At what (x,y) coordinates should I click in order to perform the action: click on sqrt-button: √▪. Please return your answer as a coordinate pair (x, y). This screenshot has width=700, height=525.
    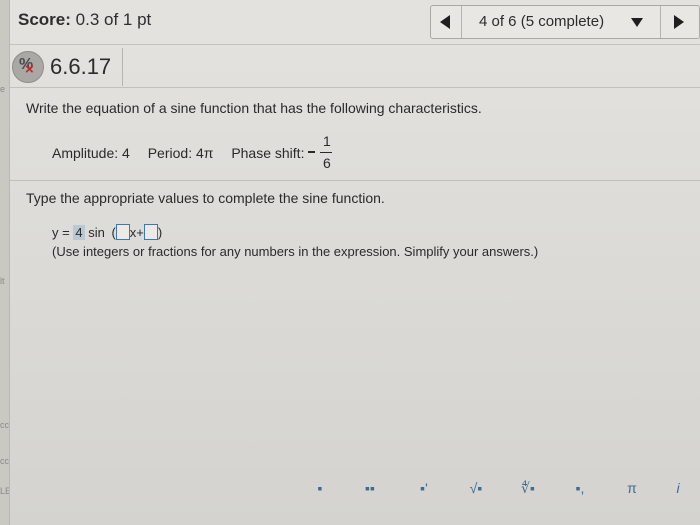
    Looking at the image, I should click on (476, 488).